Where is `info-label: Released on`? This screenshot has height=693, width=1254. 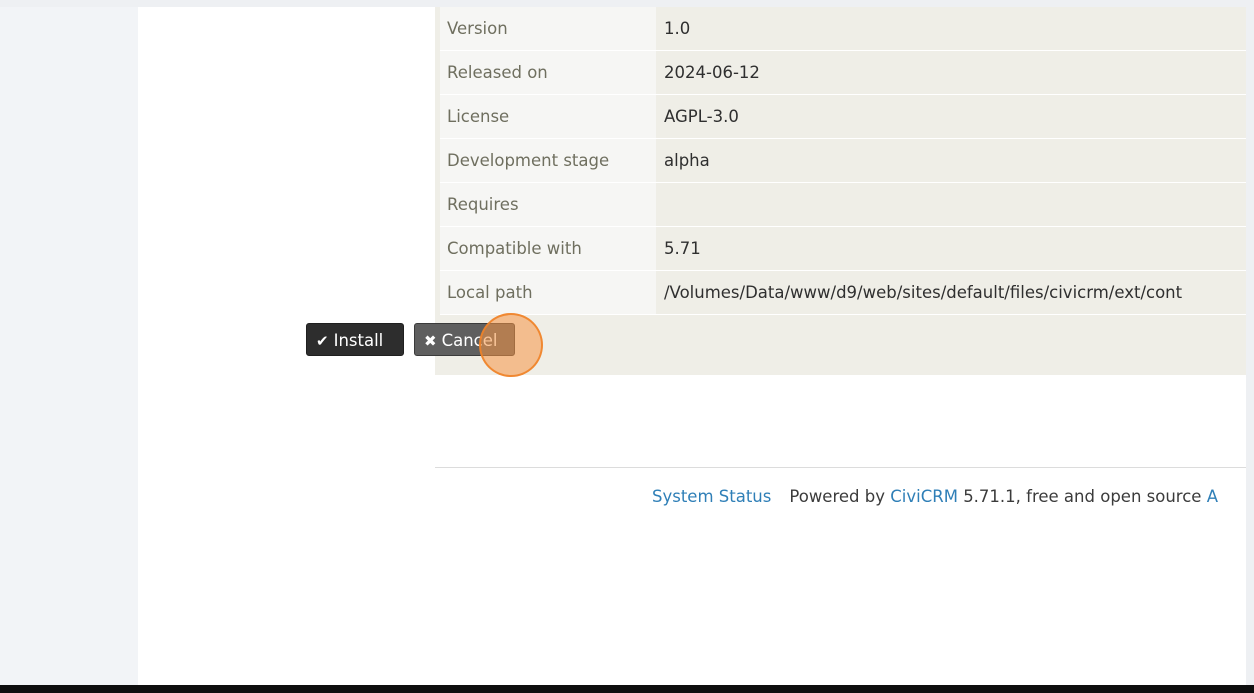
info-label: Released on is located at coordinates (548, 72).